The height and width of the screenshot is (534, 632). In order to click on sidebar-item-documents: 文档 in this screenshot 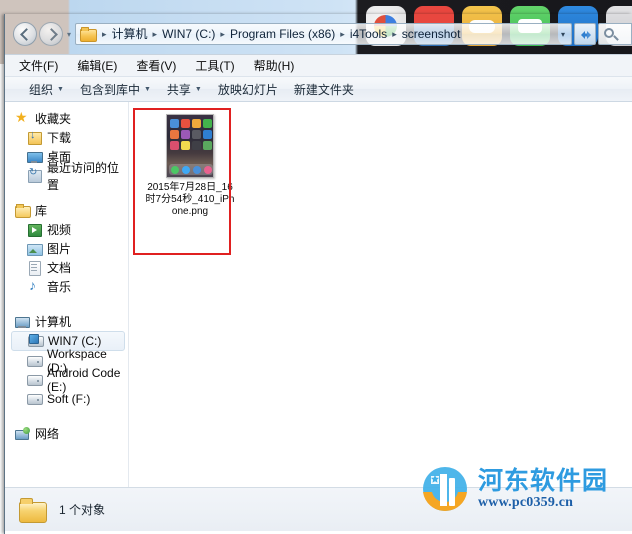, I will do `click(66, 267)`.